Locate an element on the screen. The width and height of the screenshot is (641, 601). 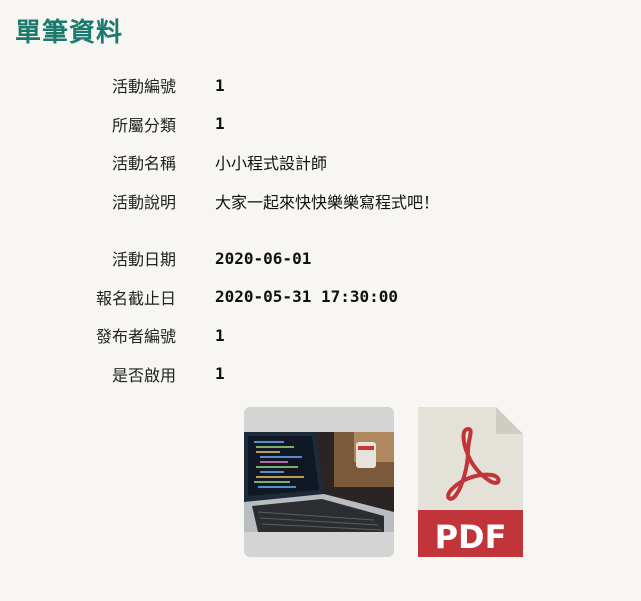
pdf-label: PDF is located at coordinates (471, 537).